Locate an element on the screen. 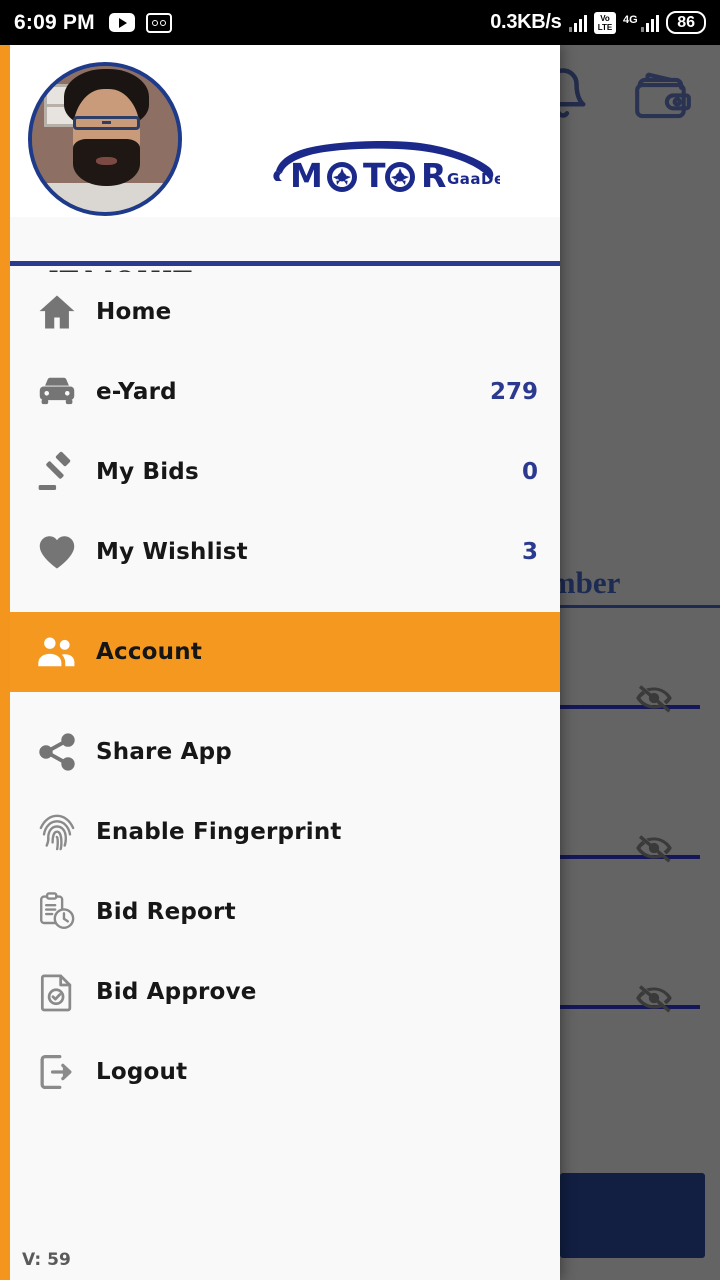 The width and height of the screenshot is (720, 1280). menu-item-e-yard: e-Yard 279 is located at coordinates (285, 392).